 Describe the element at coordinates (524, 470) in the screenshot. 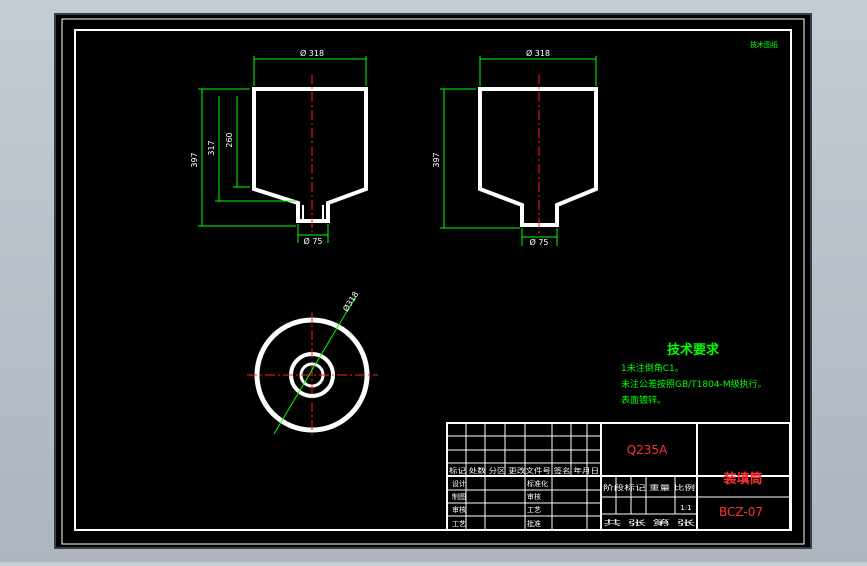

I see `header-row: 标记 处数 分区 更改文件号 签名 年月日` at that location.